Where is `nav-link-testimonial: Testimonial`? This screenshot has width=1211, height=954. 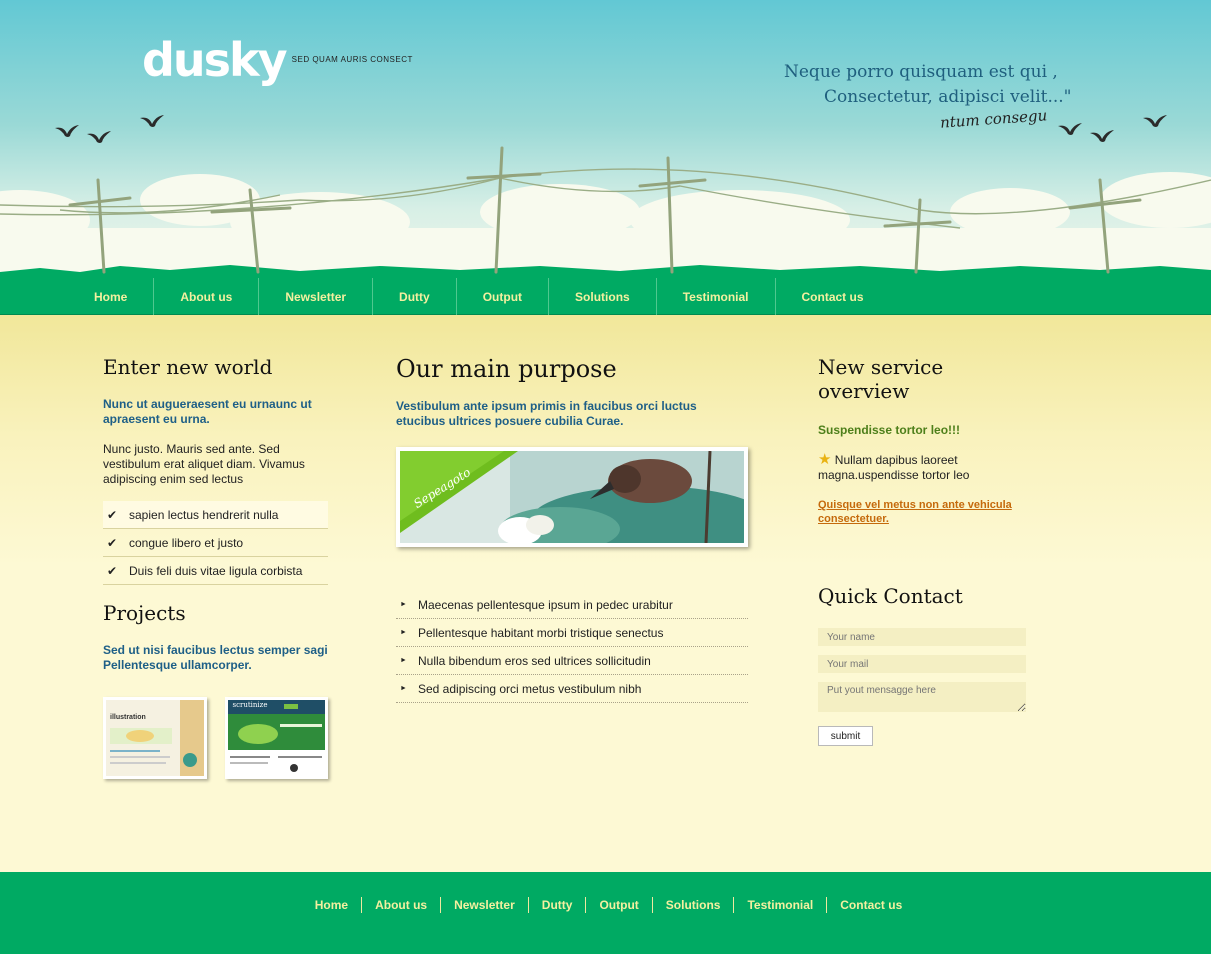 nav-link-testimonial: Testimonial is located at coordinates (716, 297).